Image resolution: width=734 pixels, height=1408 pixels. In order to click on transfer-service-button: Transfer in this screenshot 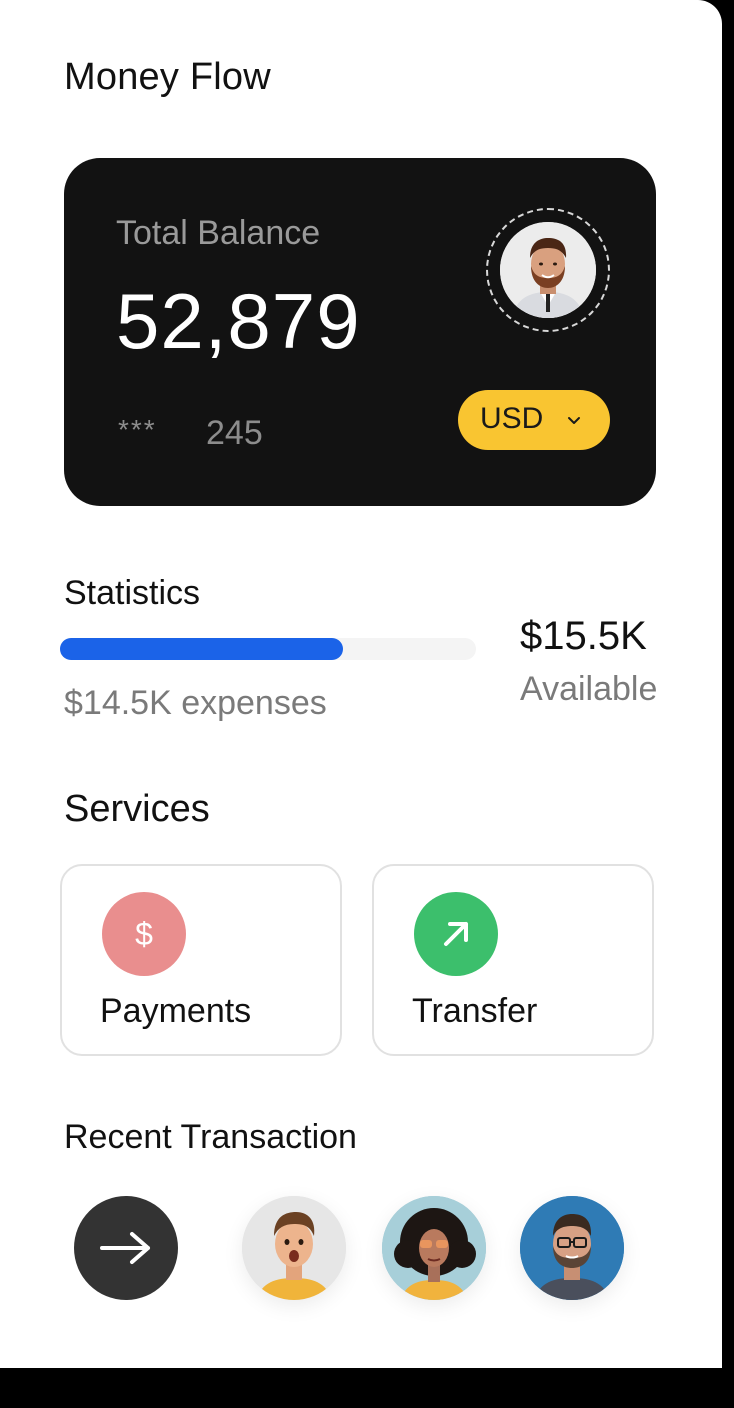, I will do `click(513, 960)`.